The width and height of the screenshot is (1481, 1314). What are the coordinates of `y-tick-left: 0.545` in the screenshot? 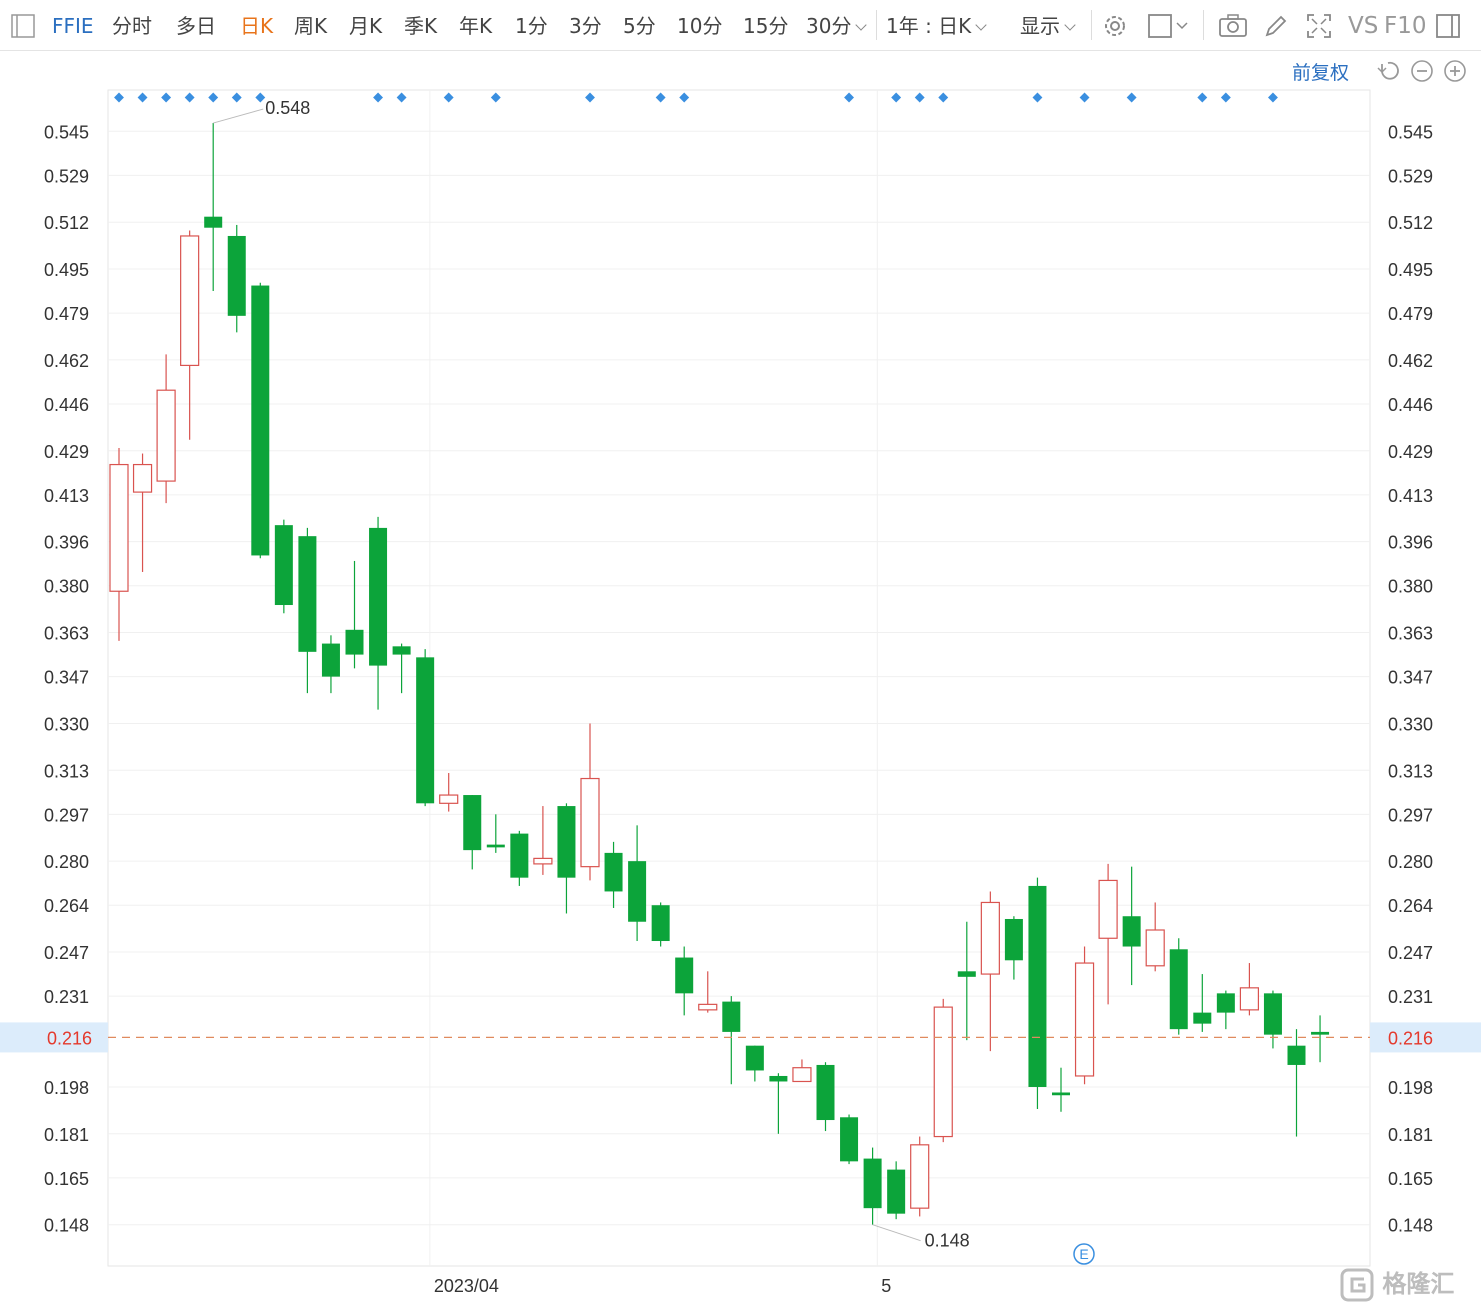 It's located at (66, 132).